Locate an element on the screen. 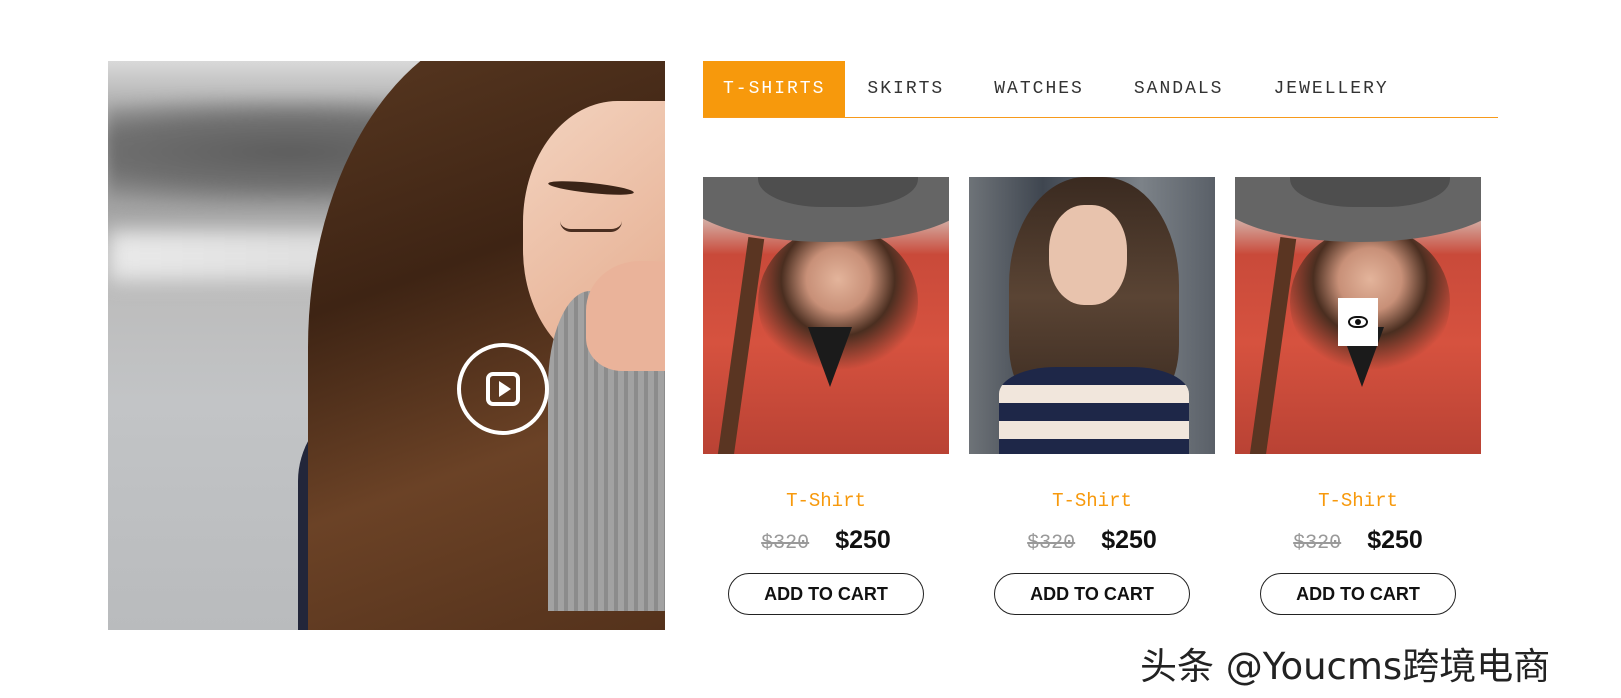 This screenshot has height=698, width=1621. quick-view-button is located at coordinates (1358, 322).